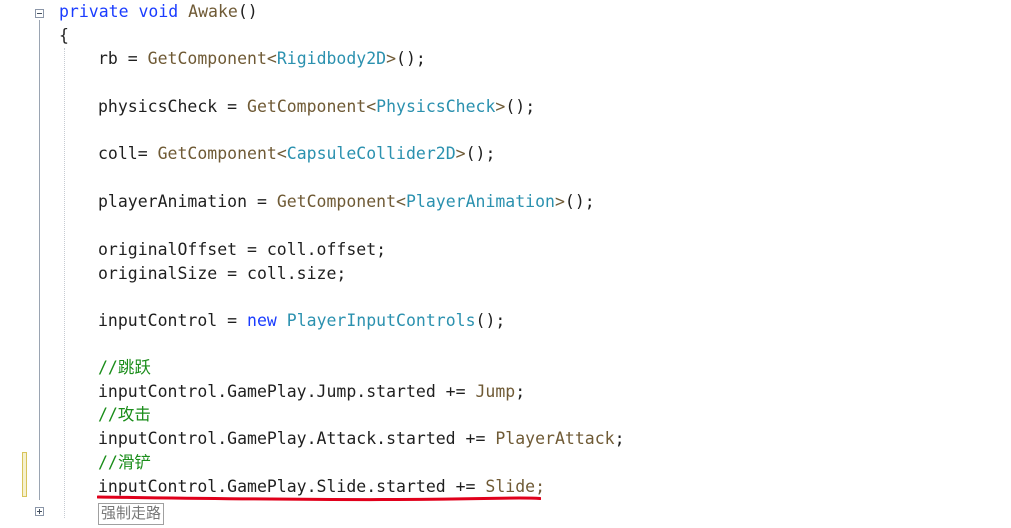 This screenshot has width=1011, height=528. What do you see at coordinates (292, 486) in the screenshot?
I see `slide-lhs: inputControl.GamePlay.Slide.started +=` at bounding box center [292, 486].